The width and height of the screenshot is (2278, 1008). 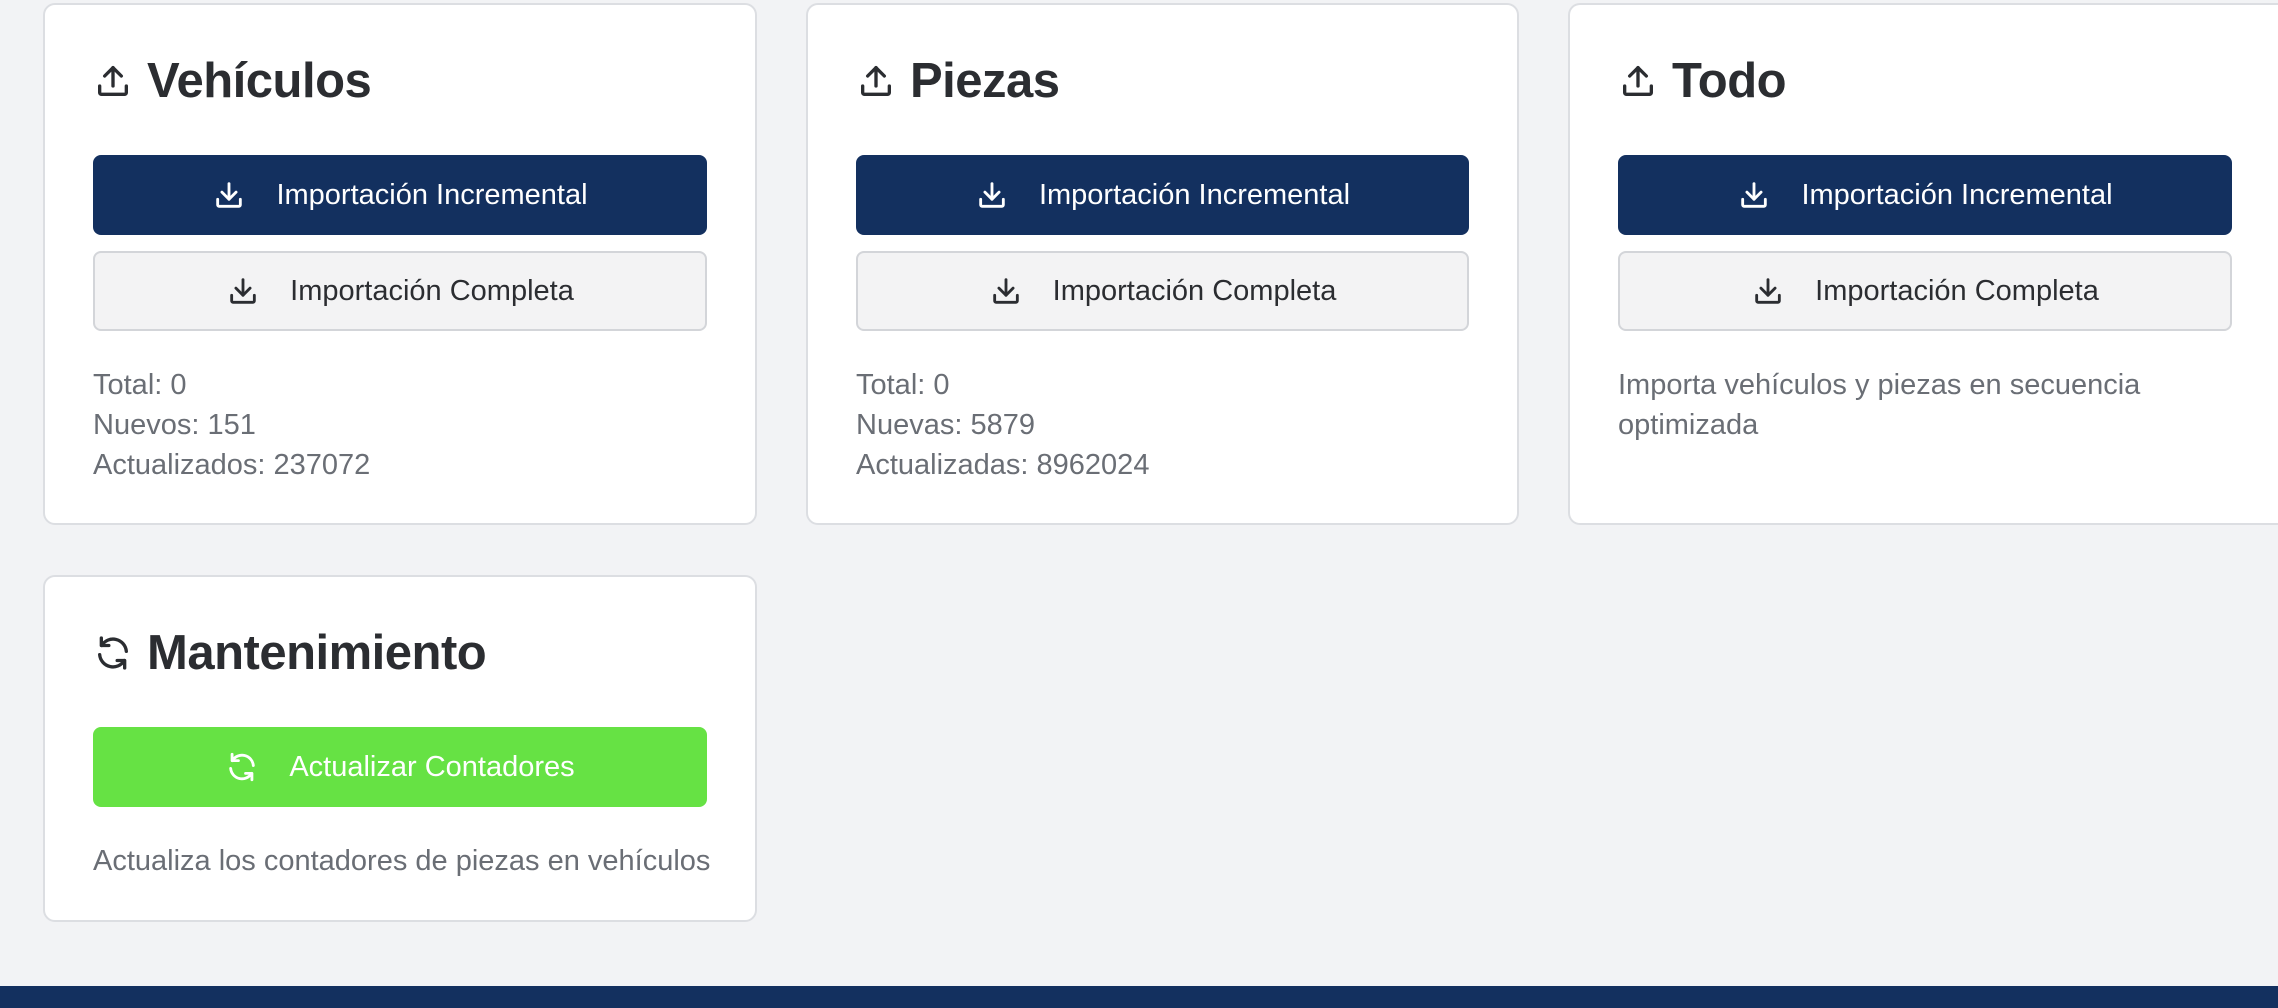 I want to click on card-title: Mantenimiento, so click(x=317, y=653).